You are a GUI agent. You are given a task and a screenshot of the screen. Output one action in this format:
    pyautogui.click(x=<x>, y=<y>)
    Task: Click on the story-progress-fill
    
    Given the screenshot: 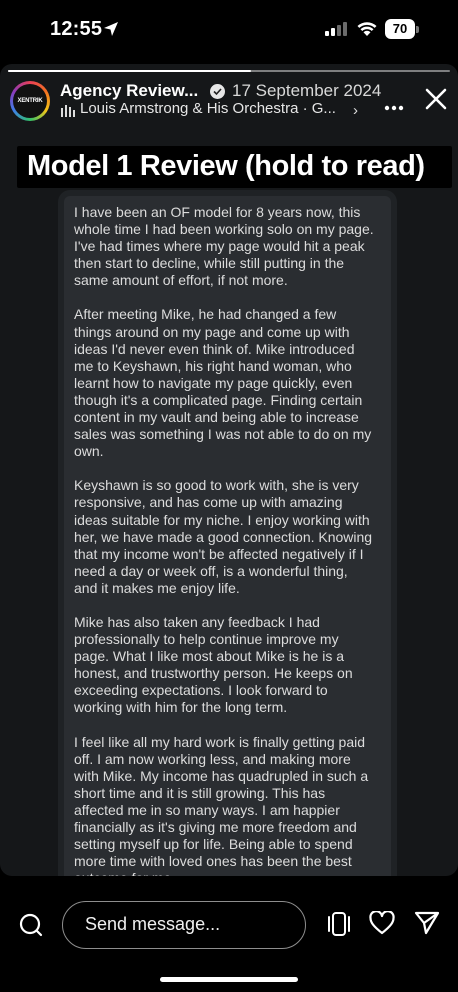 What is the action you would take?
    pyautogui.click(x=130, y=71)
    